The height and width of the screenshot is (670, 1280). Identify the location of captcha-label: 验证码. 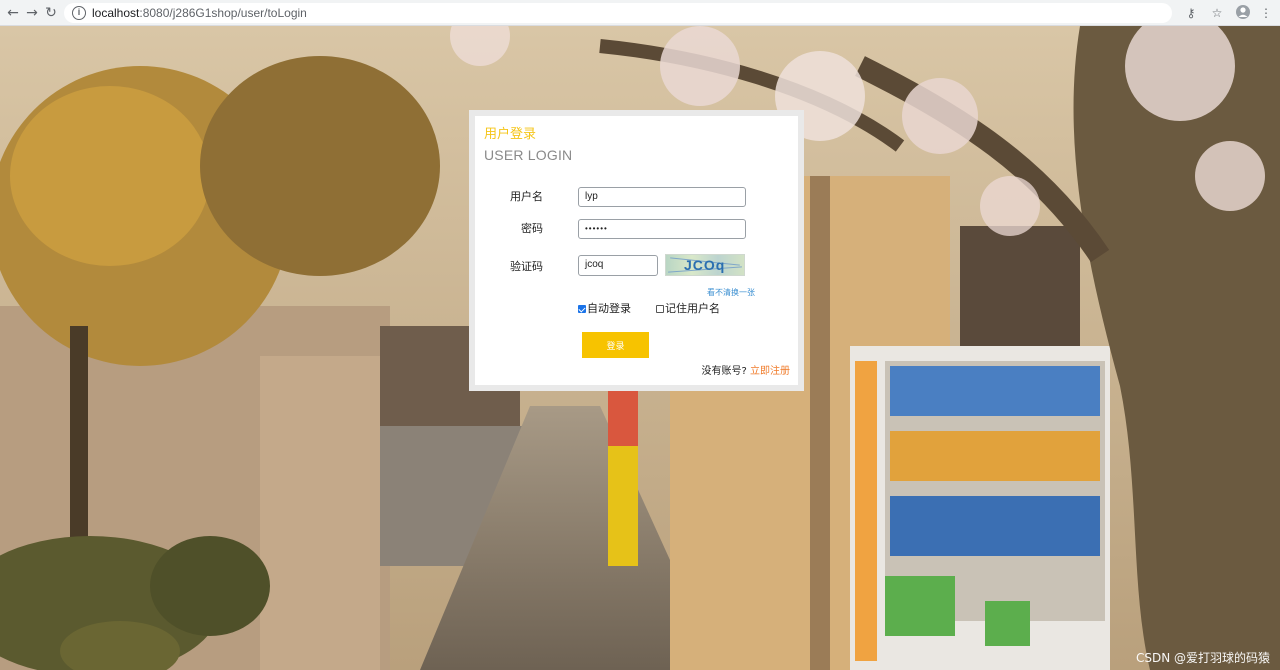
(526, 266).